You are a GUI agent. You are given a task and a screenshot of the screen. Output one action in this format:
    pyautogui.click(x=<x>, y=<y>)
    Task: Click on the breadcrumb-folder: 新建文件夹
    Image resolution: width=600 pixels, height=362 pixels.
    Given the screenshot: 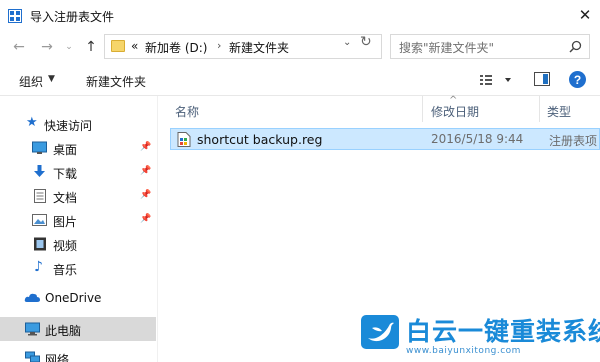 What is the action you would take?
    pyautogui.click(x=259, y=47)
    